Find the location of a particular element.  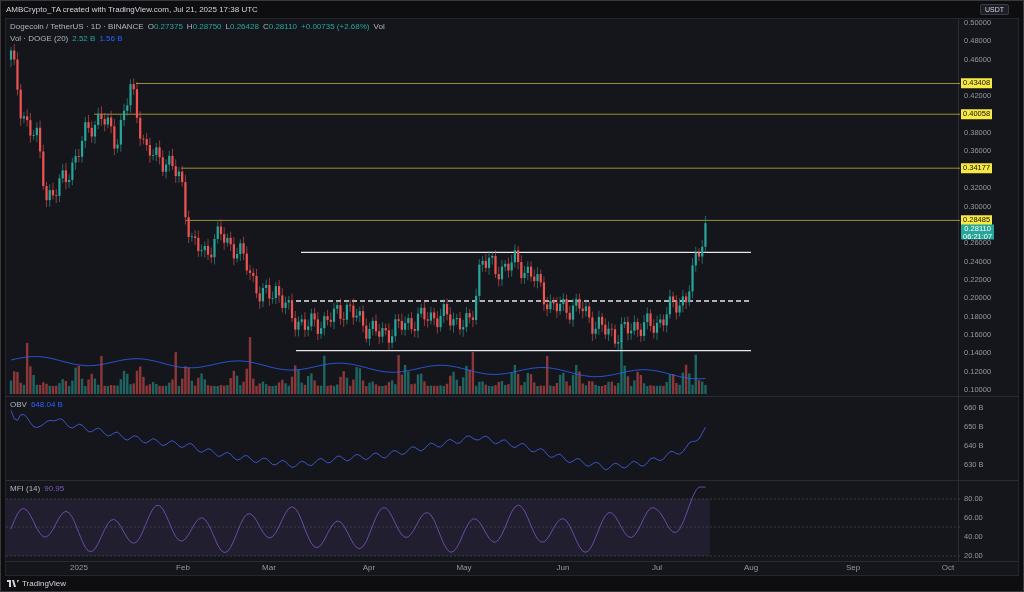

obv-label: OBV is located at coordinates (18, 404).